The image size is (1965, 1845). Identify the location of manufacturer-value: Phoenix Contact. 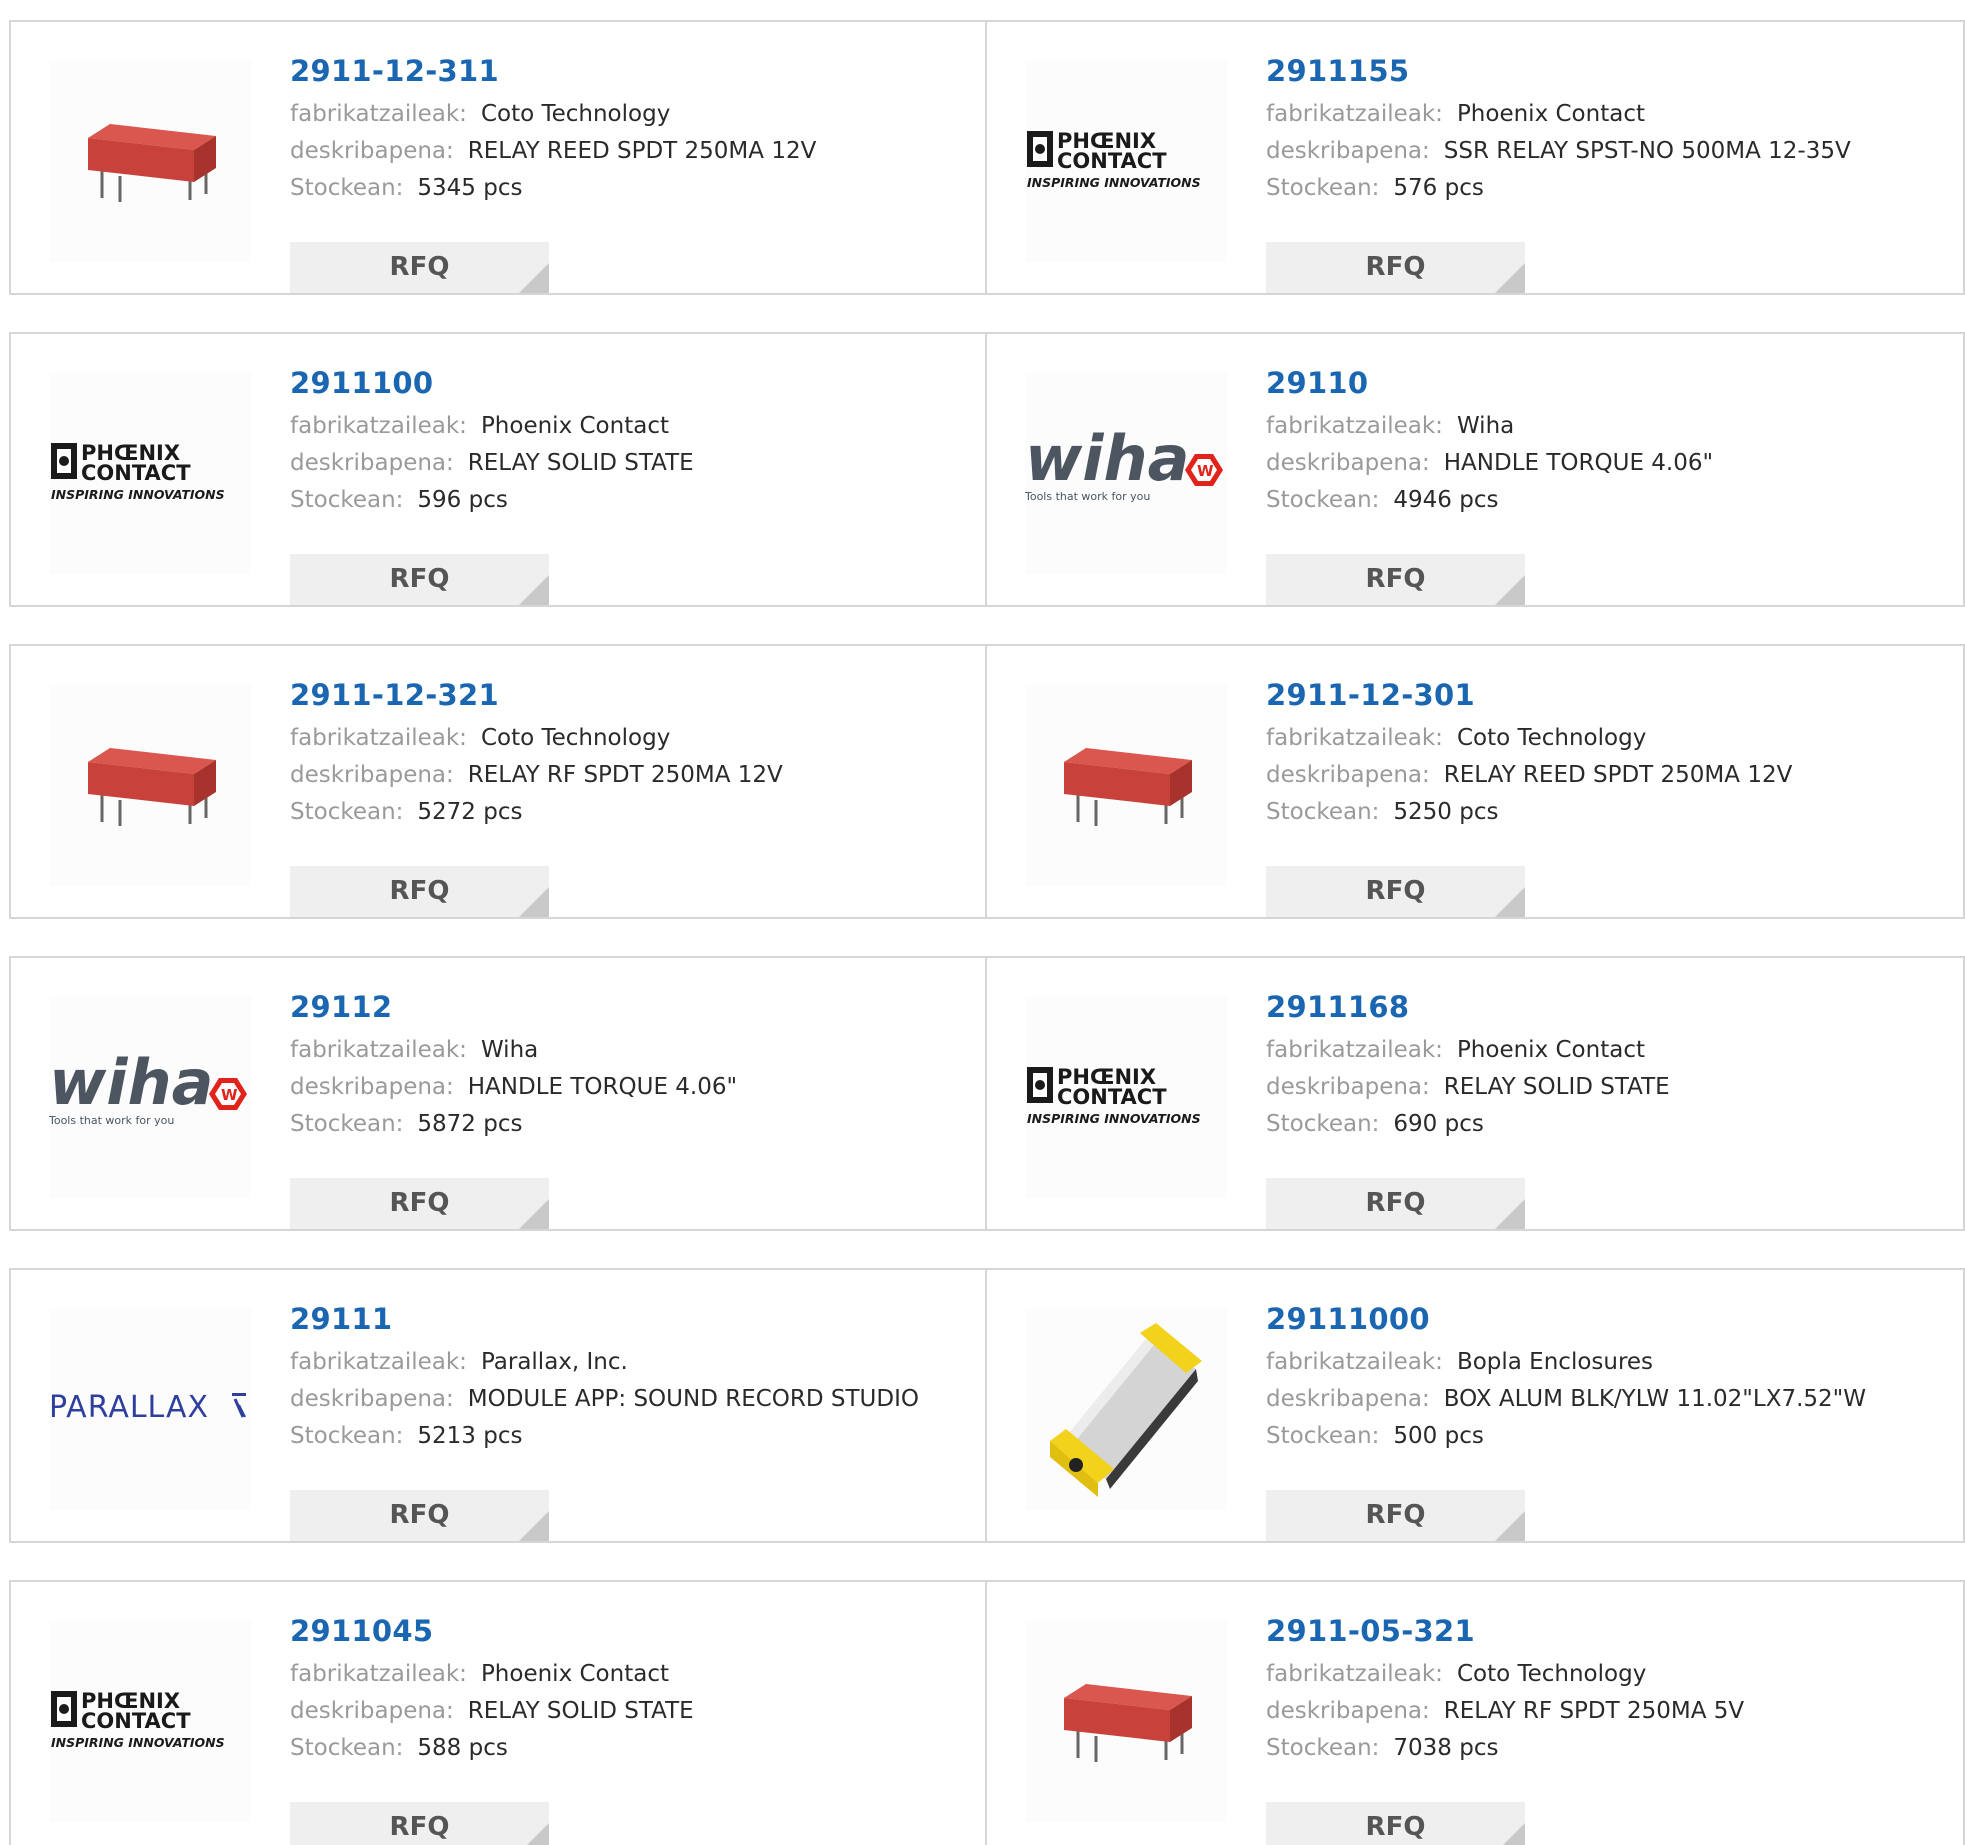
(1550, 1050).